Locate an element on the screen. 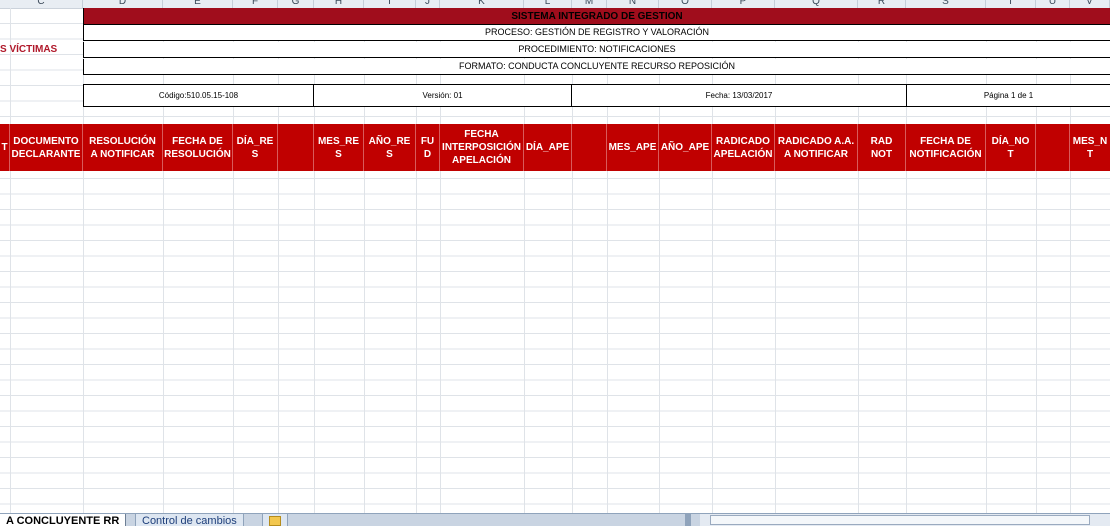 Image resolution: width=1110 pixels, height=526 pixels. header-fecha-de-notificacion: FECHA DE NOTIFICACIÓN is located at coordinates (946, 147).